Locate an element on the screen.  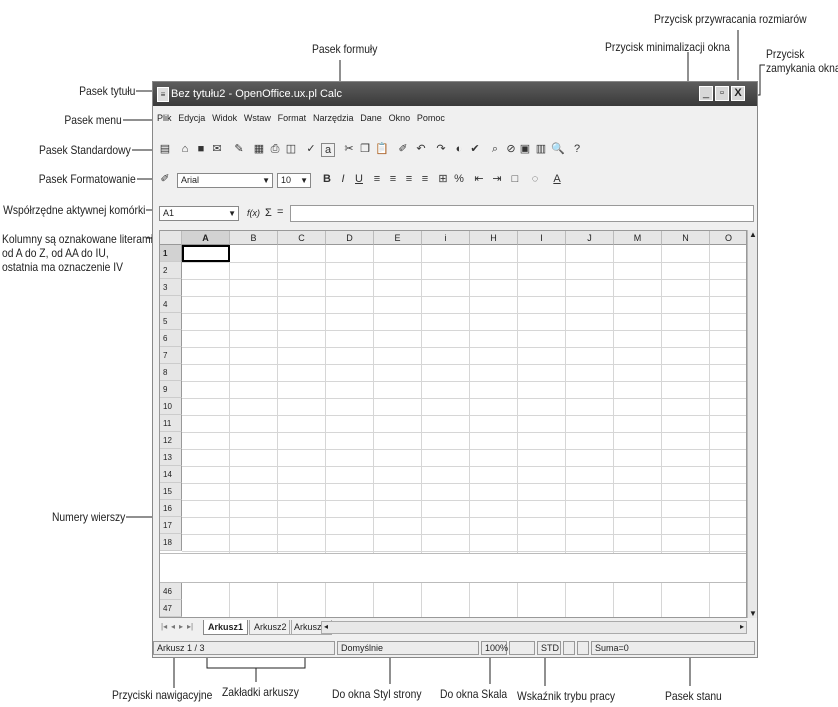
minimize-button: _ is located at coordinates (706, 93).